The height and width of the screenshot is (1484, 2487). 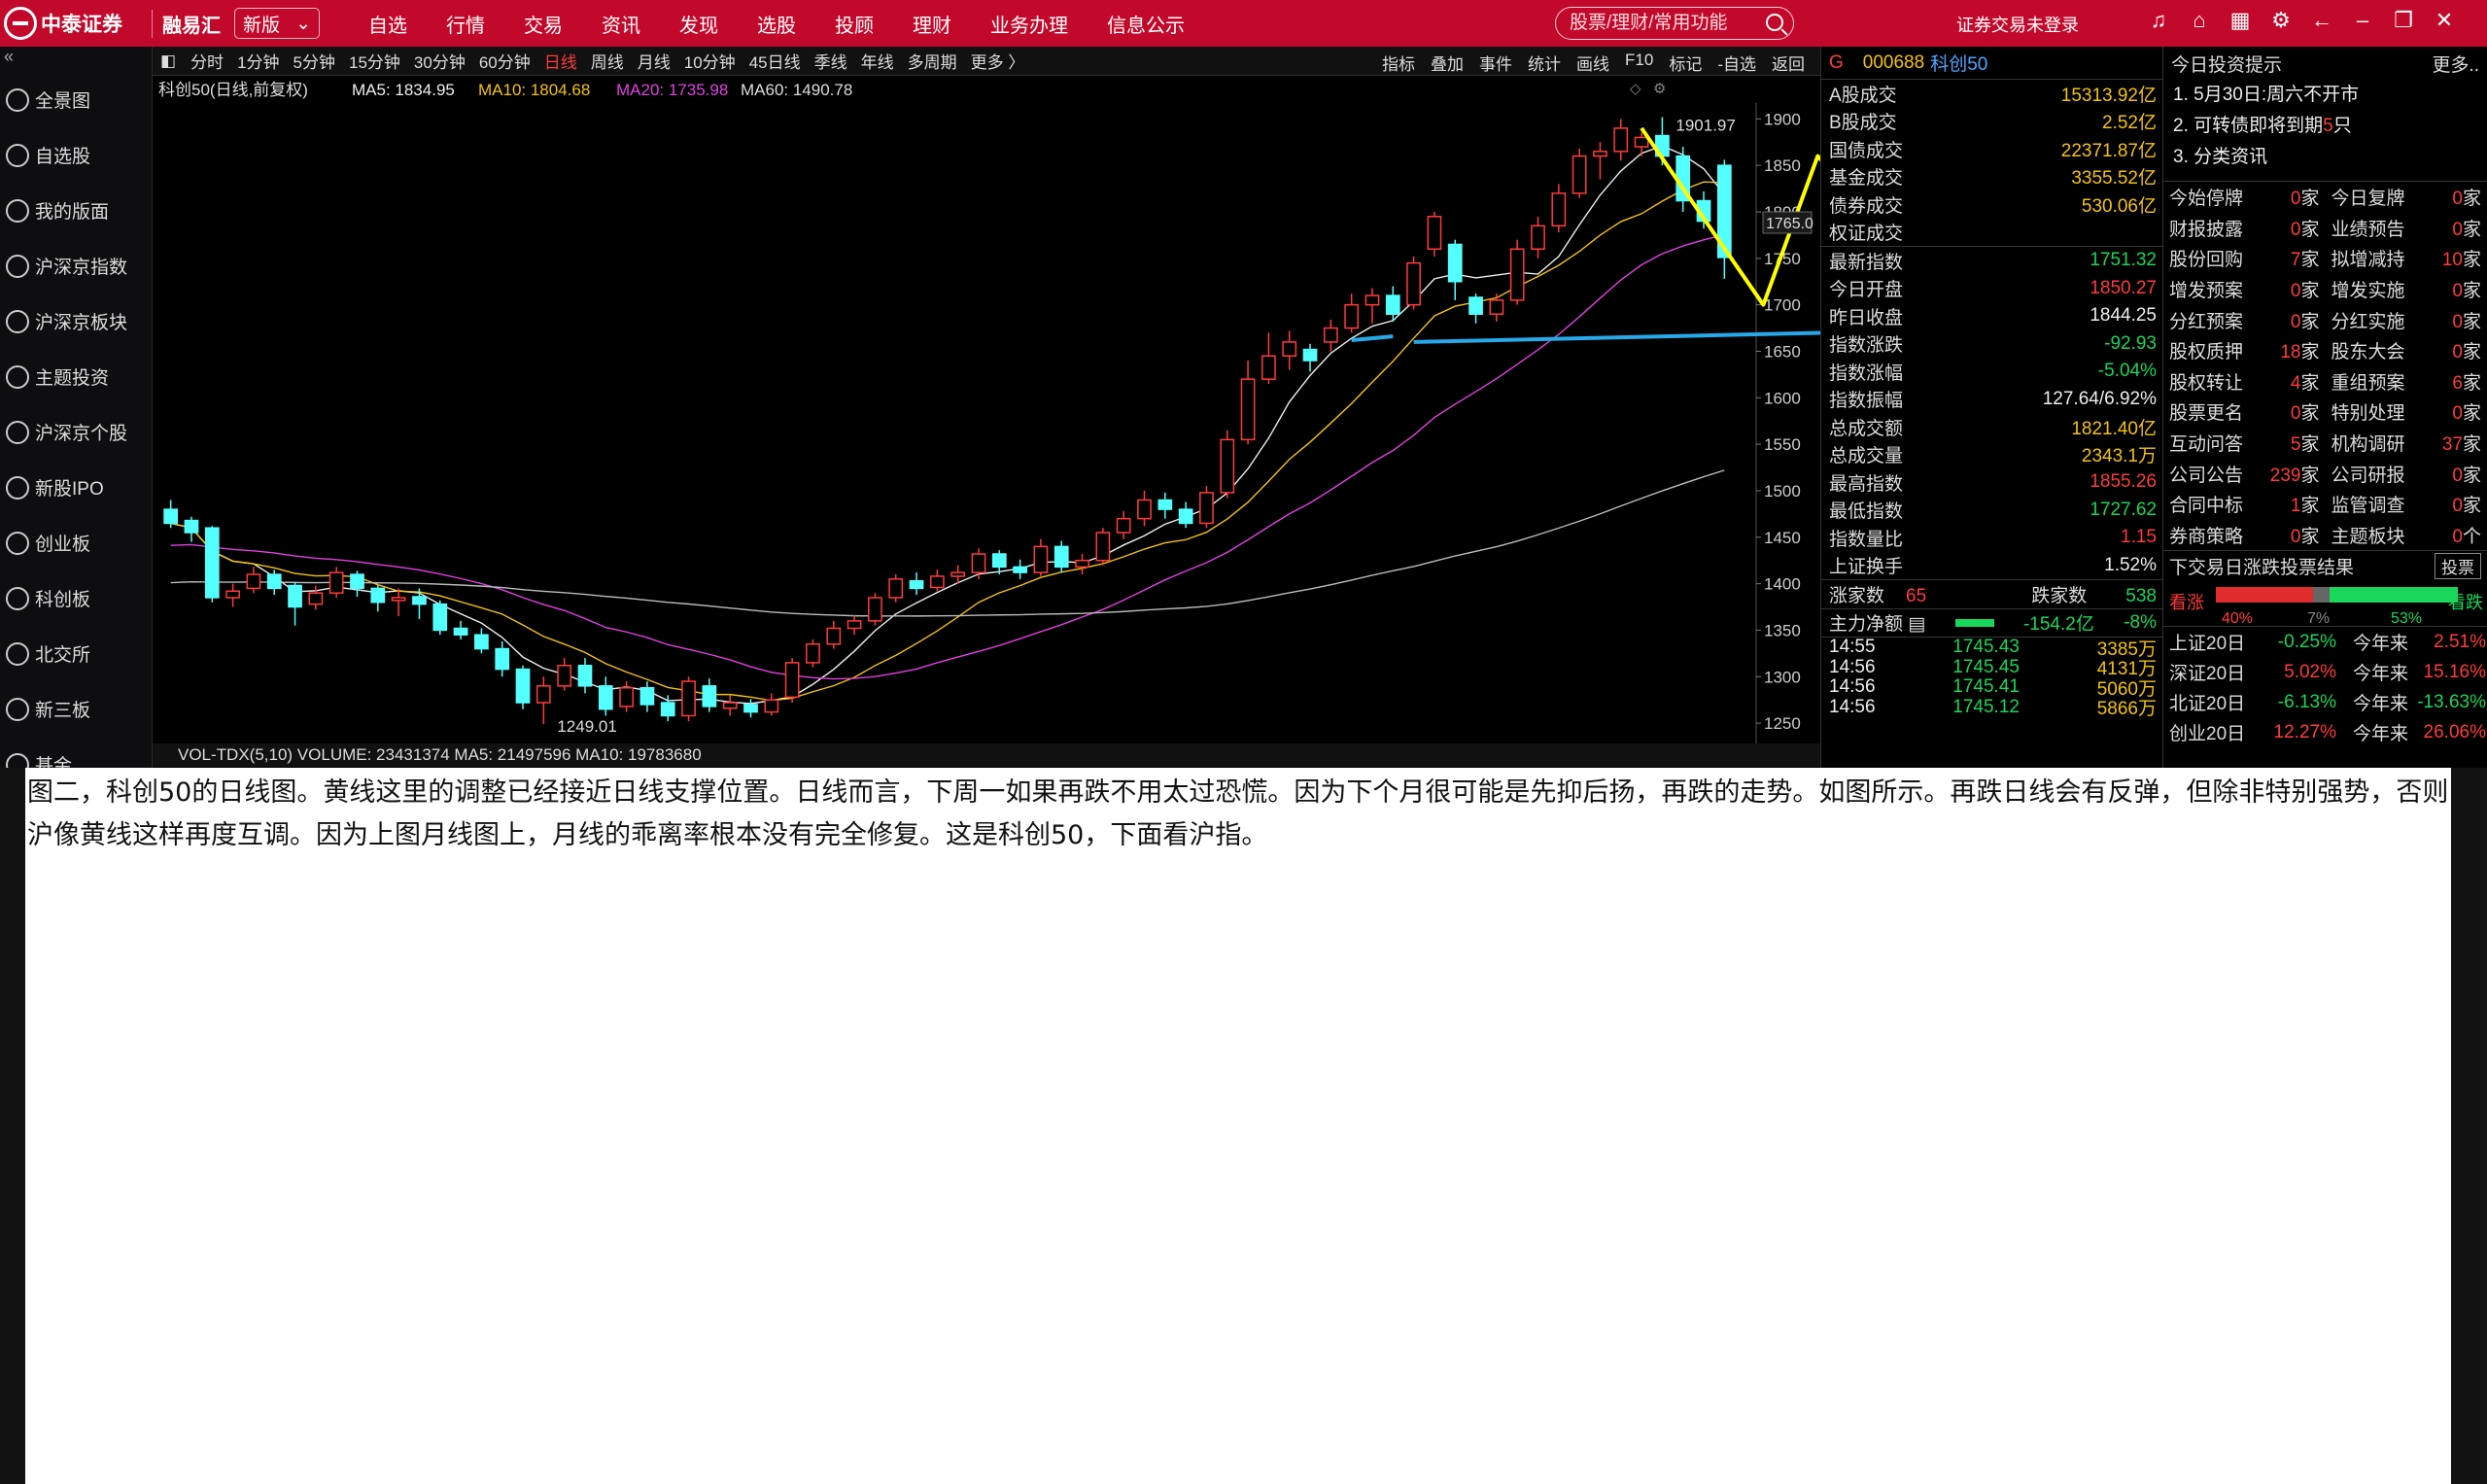 What do you see at coordinates (1685, 63) in the screenshot?
I see `tool-mark: 标记` at bounding box center [1685, 63].